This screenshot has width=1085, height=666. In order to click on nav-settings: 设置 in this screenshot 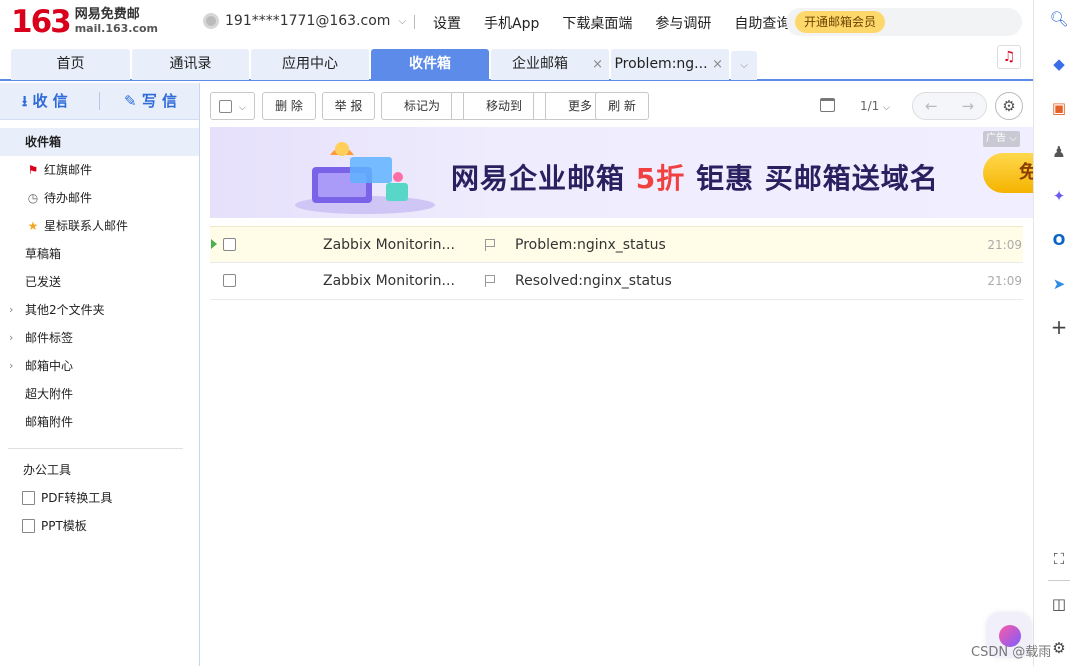, I will do `click(447, 23)`.